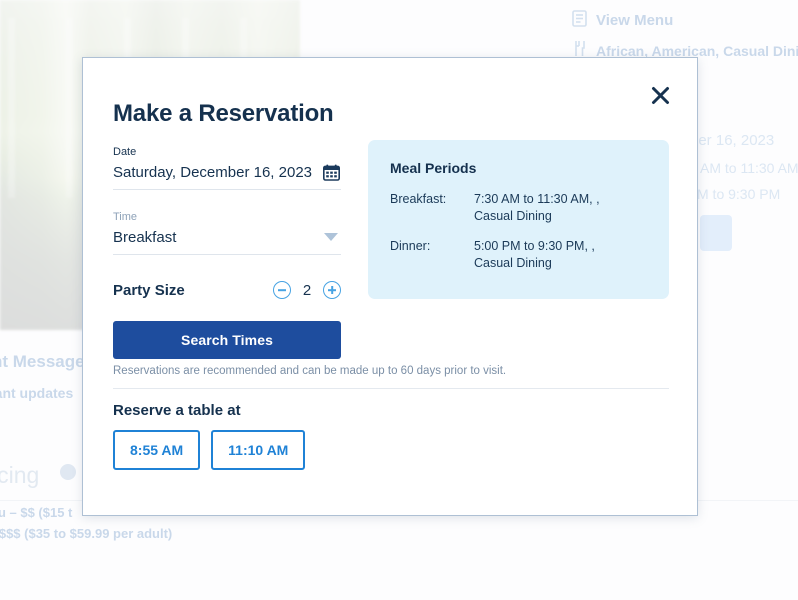 This screenshot has width=798, height=600. I want to click on background-dinner-fragment: M to 9:30 PM, so click(739, 194).